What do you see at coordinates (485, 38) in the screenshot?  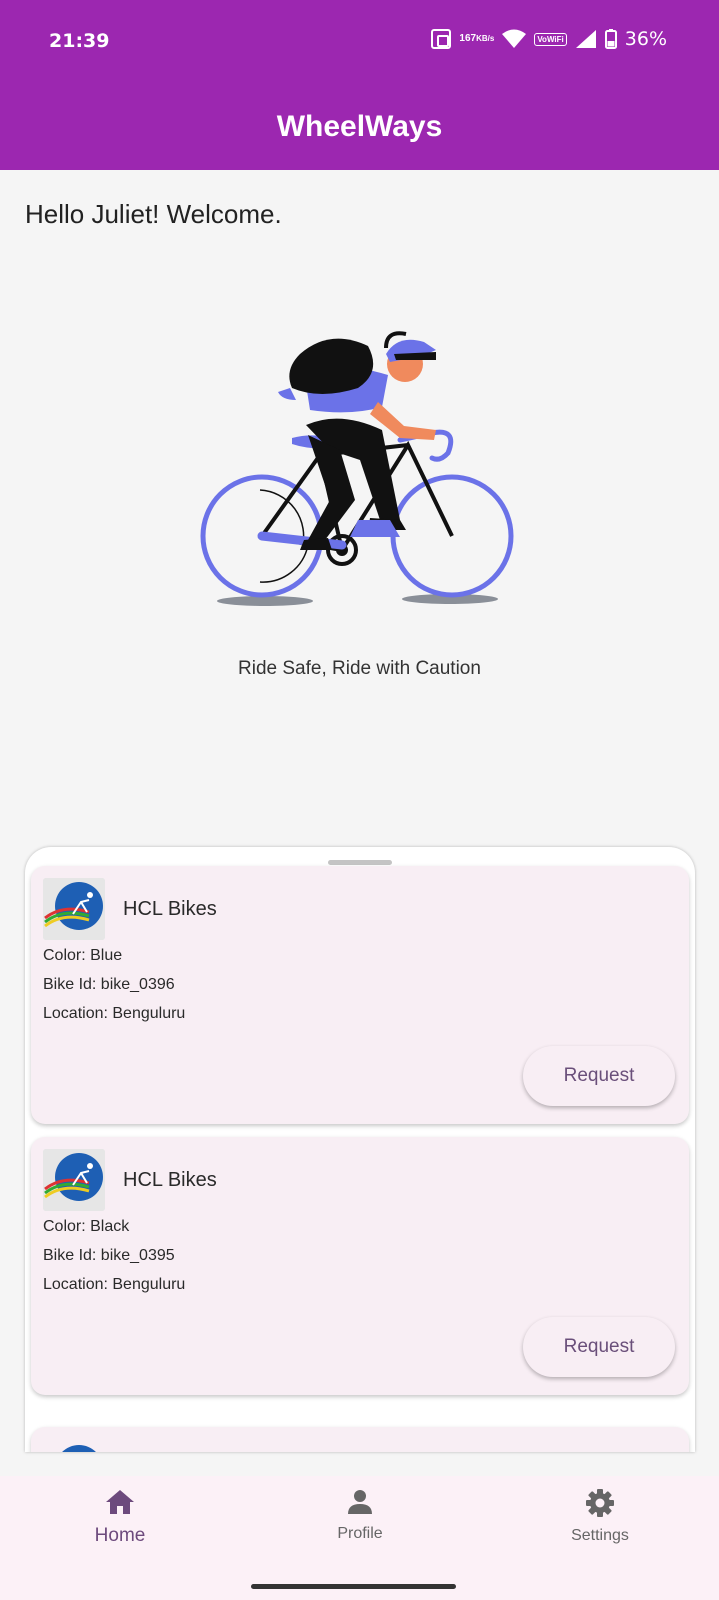 I see `net-speed-unit: KB/s` at bounding box center [485, 38].